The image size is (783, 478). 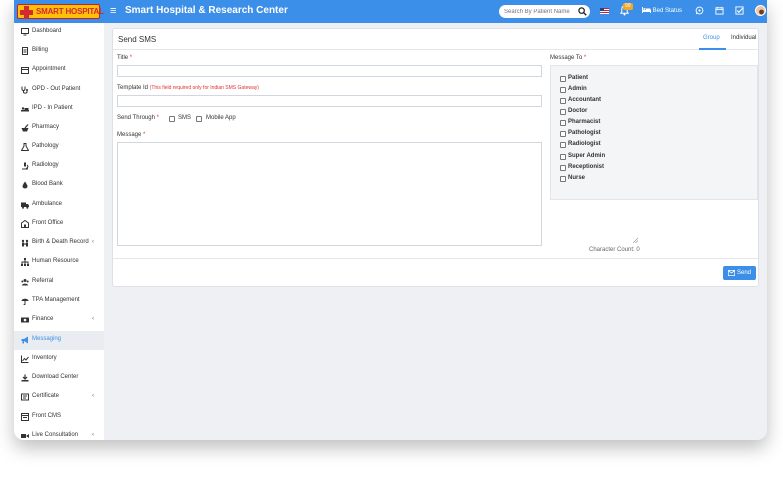 I want to click on patient-search, so click(x=544, y=11).